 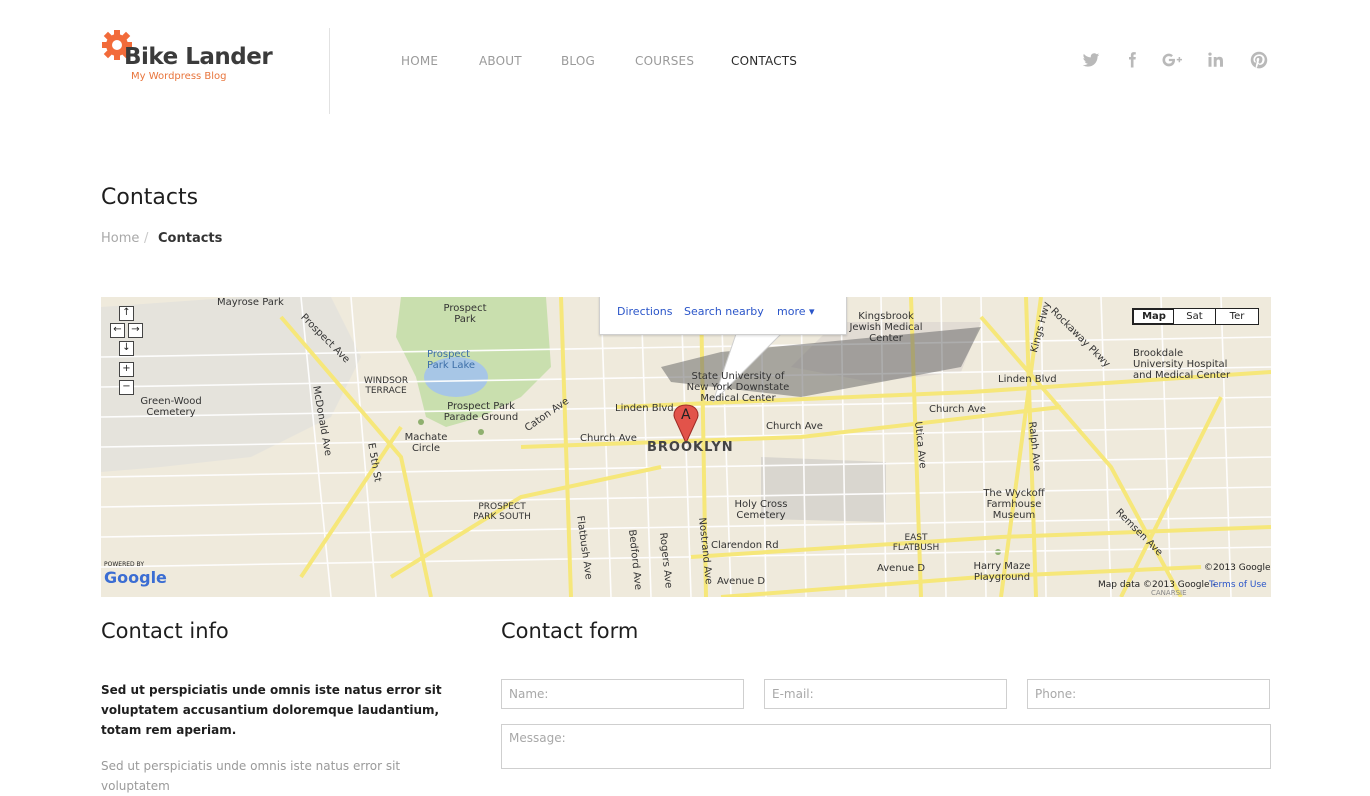 What do you see at coordinates (124, 564) in the screenshot?
I see `powered-by-label: POWERED BY` at bounding box center [124, 564].